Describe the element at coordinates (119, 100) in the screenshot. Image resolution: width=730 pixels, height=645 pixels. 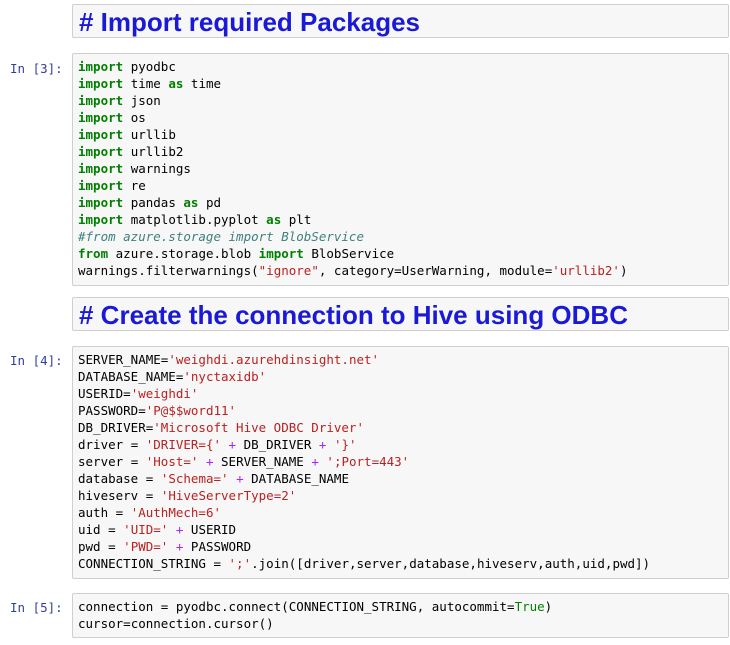
I see `code-line: import json` at that location.